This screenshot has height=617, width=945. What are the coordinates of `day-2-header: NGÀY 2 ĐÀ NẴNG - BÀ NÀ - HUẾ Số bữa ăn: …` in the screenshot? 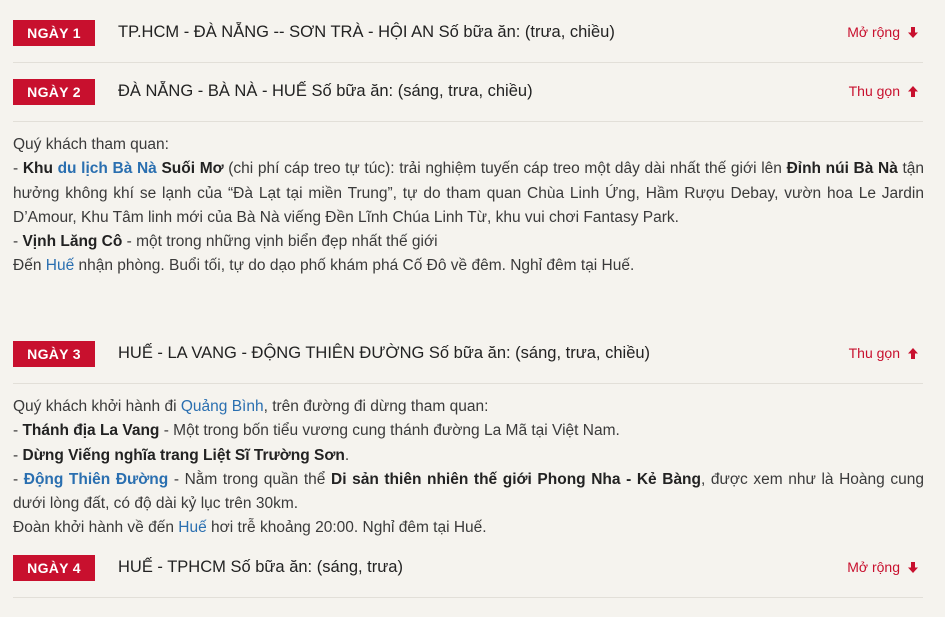 It's located at (472, 110).